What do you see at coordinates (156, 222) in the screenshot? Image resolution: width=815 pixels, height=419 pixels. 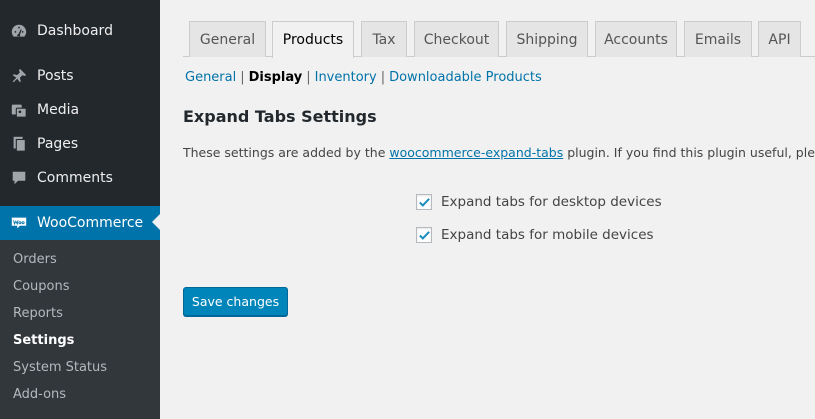 I see `current-menu-arrow` at bounding box center [156, 222].